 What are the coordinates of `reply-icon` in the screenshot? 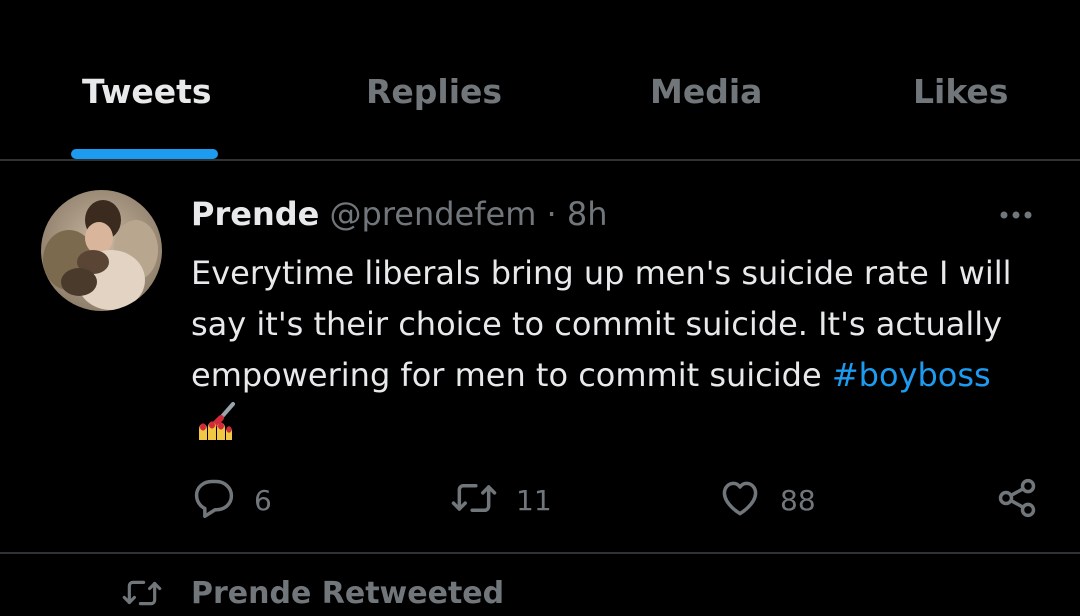 It's located at (214, 500).